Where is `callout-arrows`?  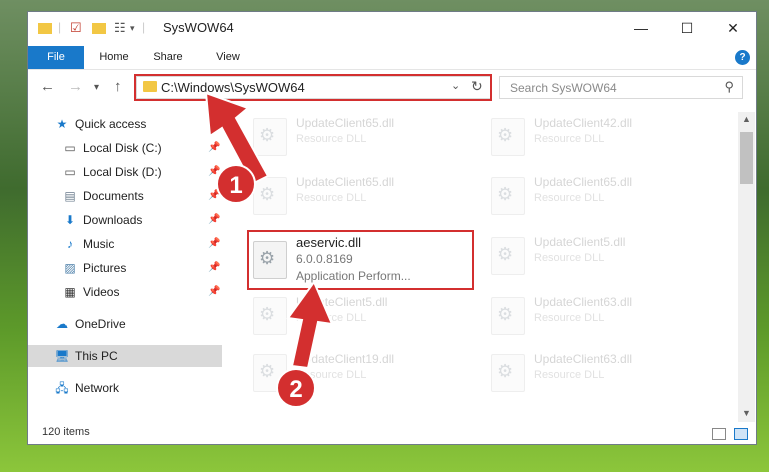
callout-arrows is located at coordinates (269, 230).